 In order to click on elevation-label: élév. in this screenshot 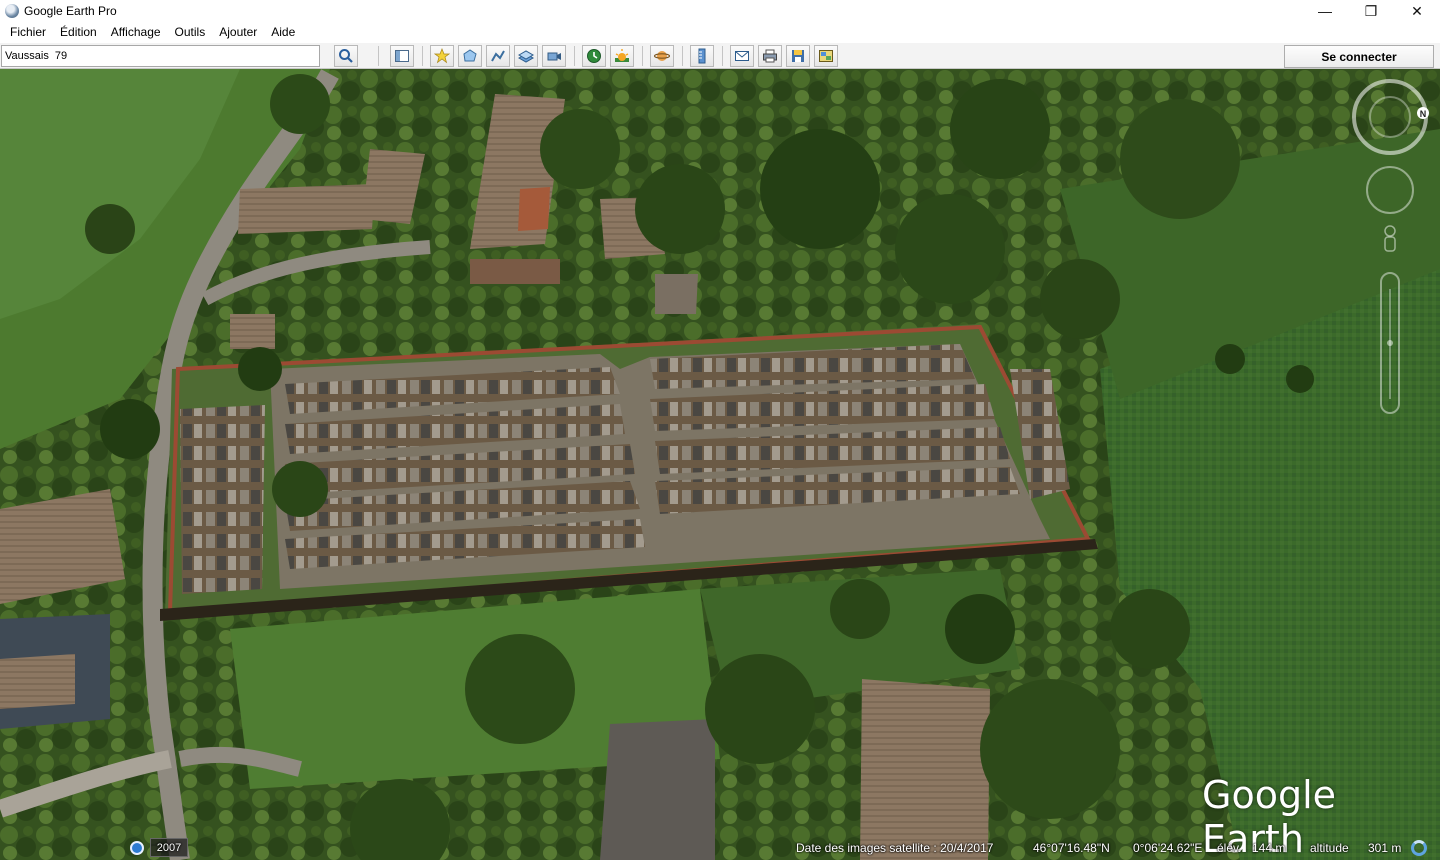, I will do `click(1229, 848)`.